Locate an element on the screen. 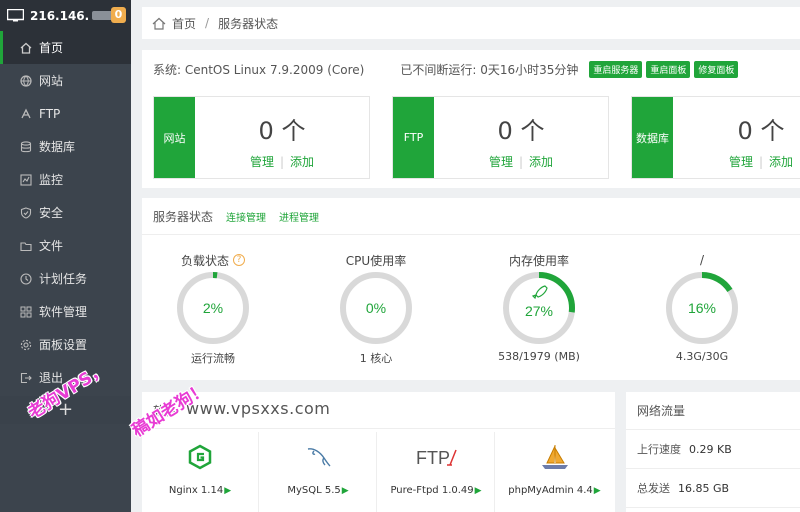 The height and width of the screenshot is (512, 800). sidebar-item-label: 文件 is located at coordinates (51, 246).